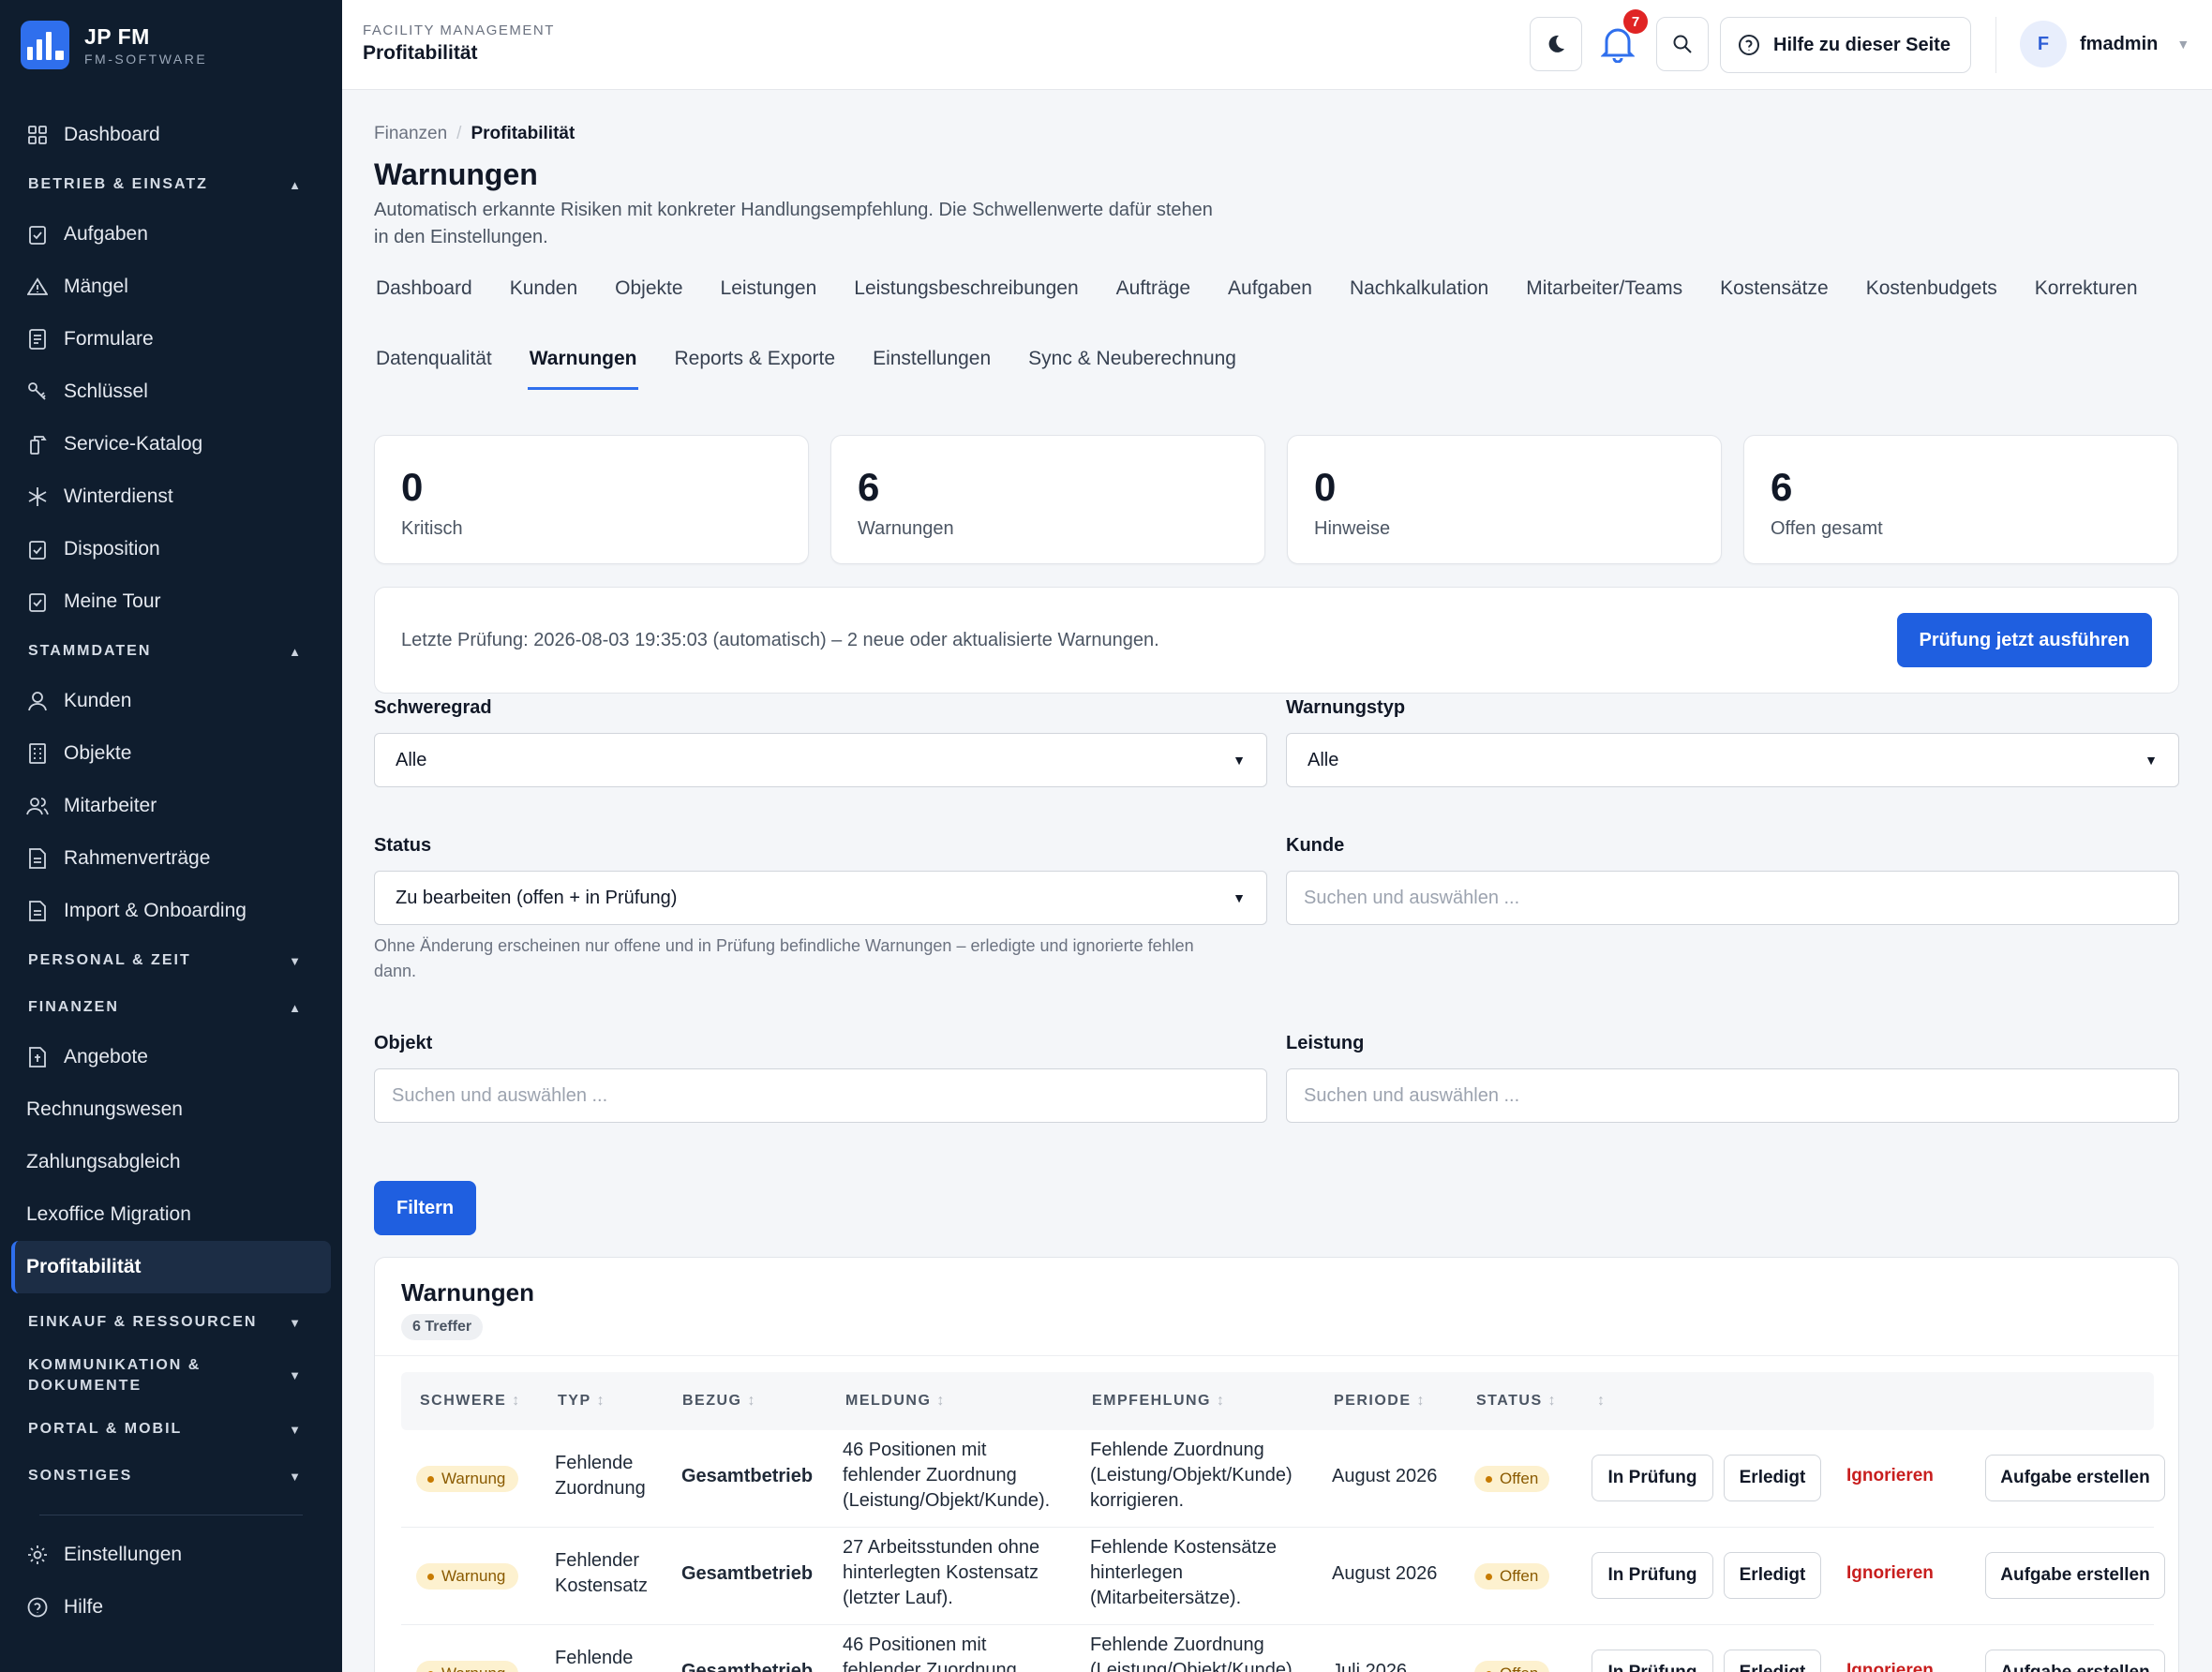  What do you see at coordinates (2086, 297) in the screenshot?
I see `tab-korrekturen: Korrekturen` at bounding box center [2086, 297].